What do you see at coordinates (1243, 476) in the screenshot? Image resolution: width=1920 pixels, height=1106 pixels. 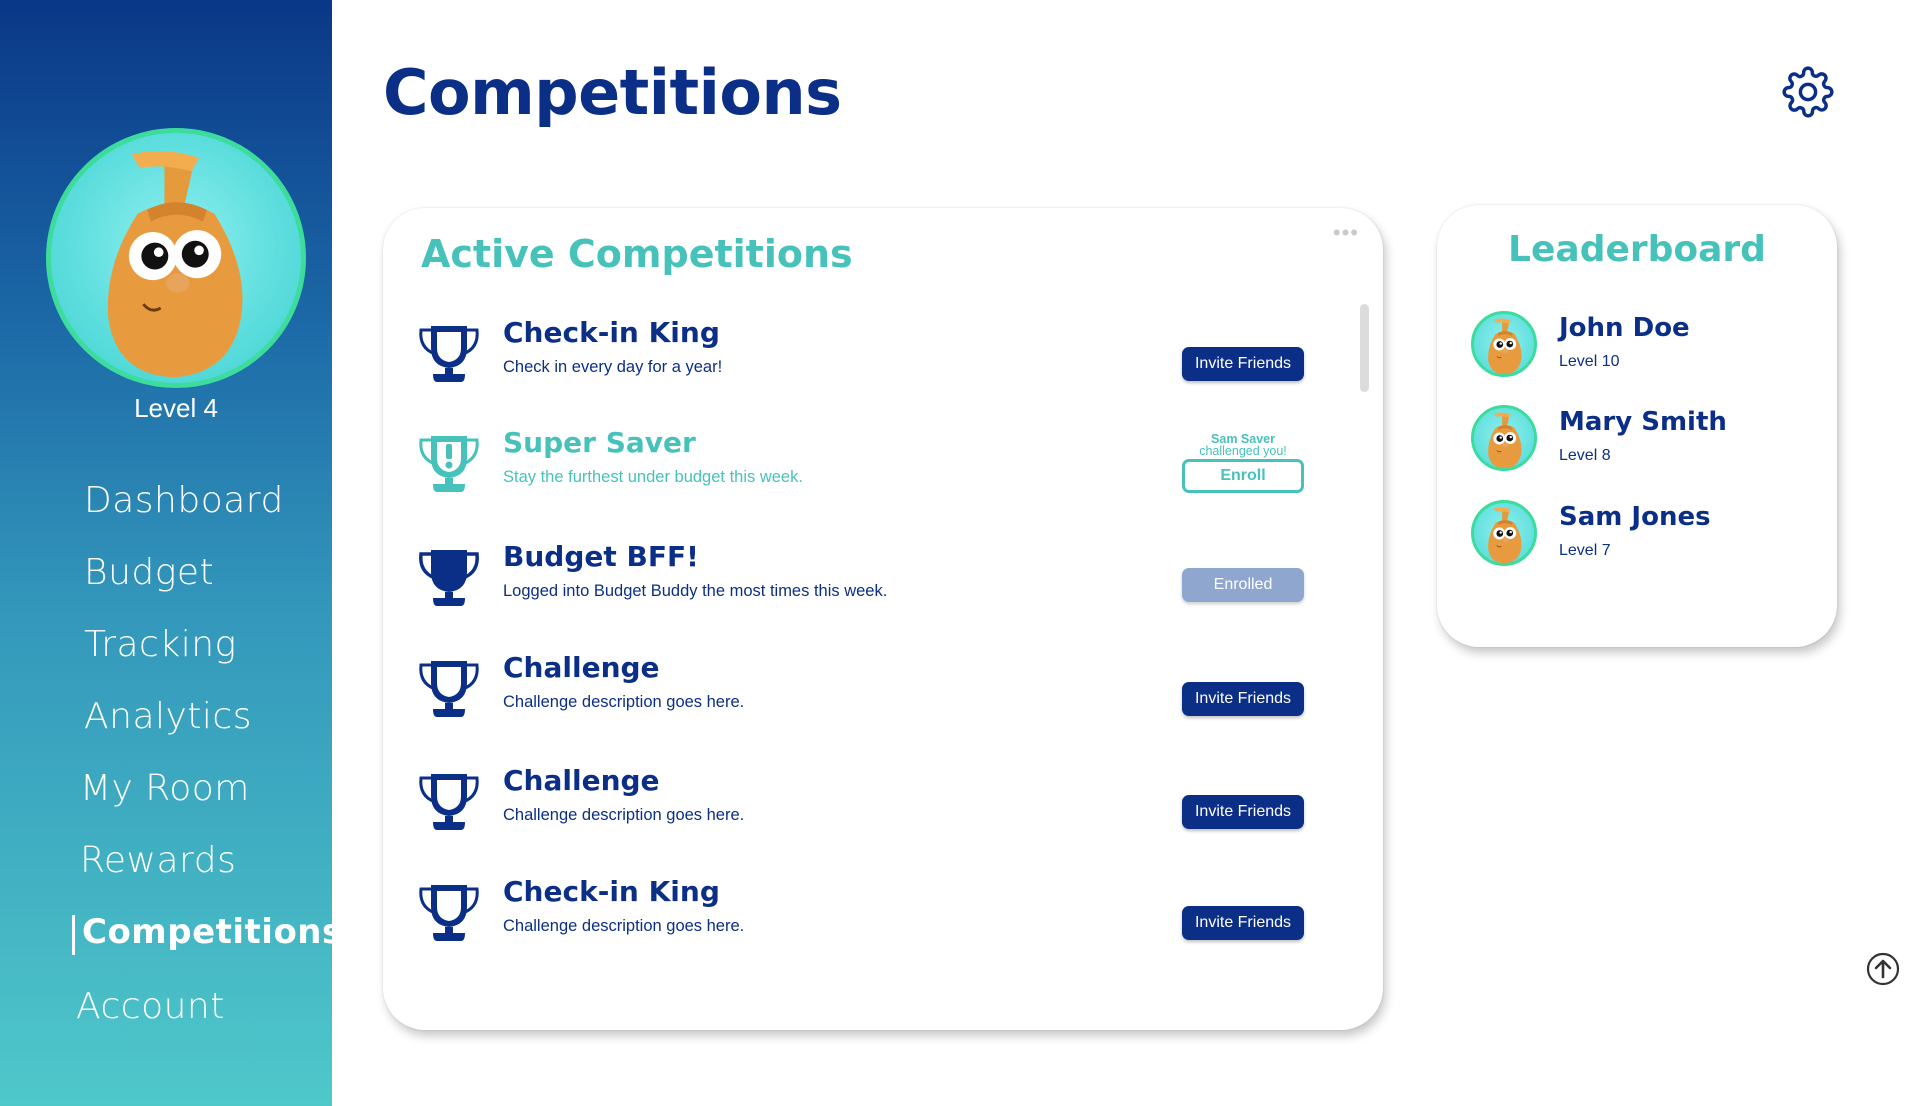 I see `enroll-button: Enroll` at bounding box center [1243, 476].